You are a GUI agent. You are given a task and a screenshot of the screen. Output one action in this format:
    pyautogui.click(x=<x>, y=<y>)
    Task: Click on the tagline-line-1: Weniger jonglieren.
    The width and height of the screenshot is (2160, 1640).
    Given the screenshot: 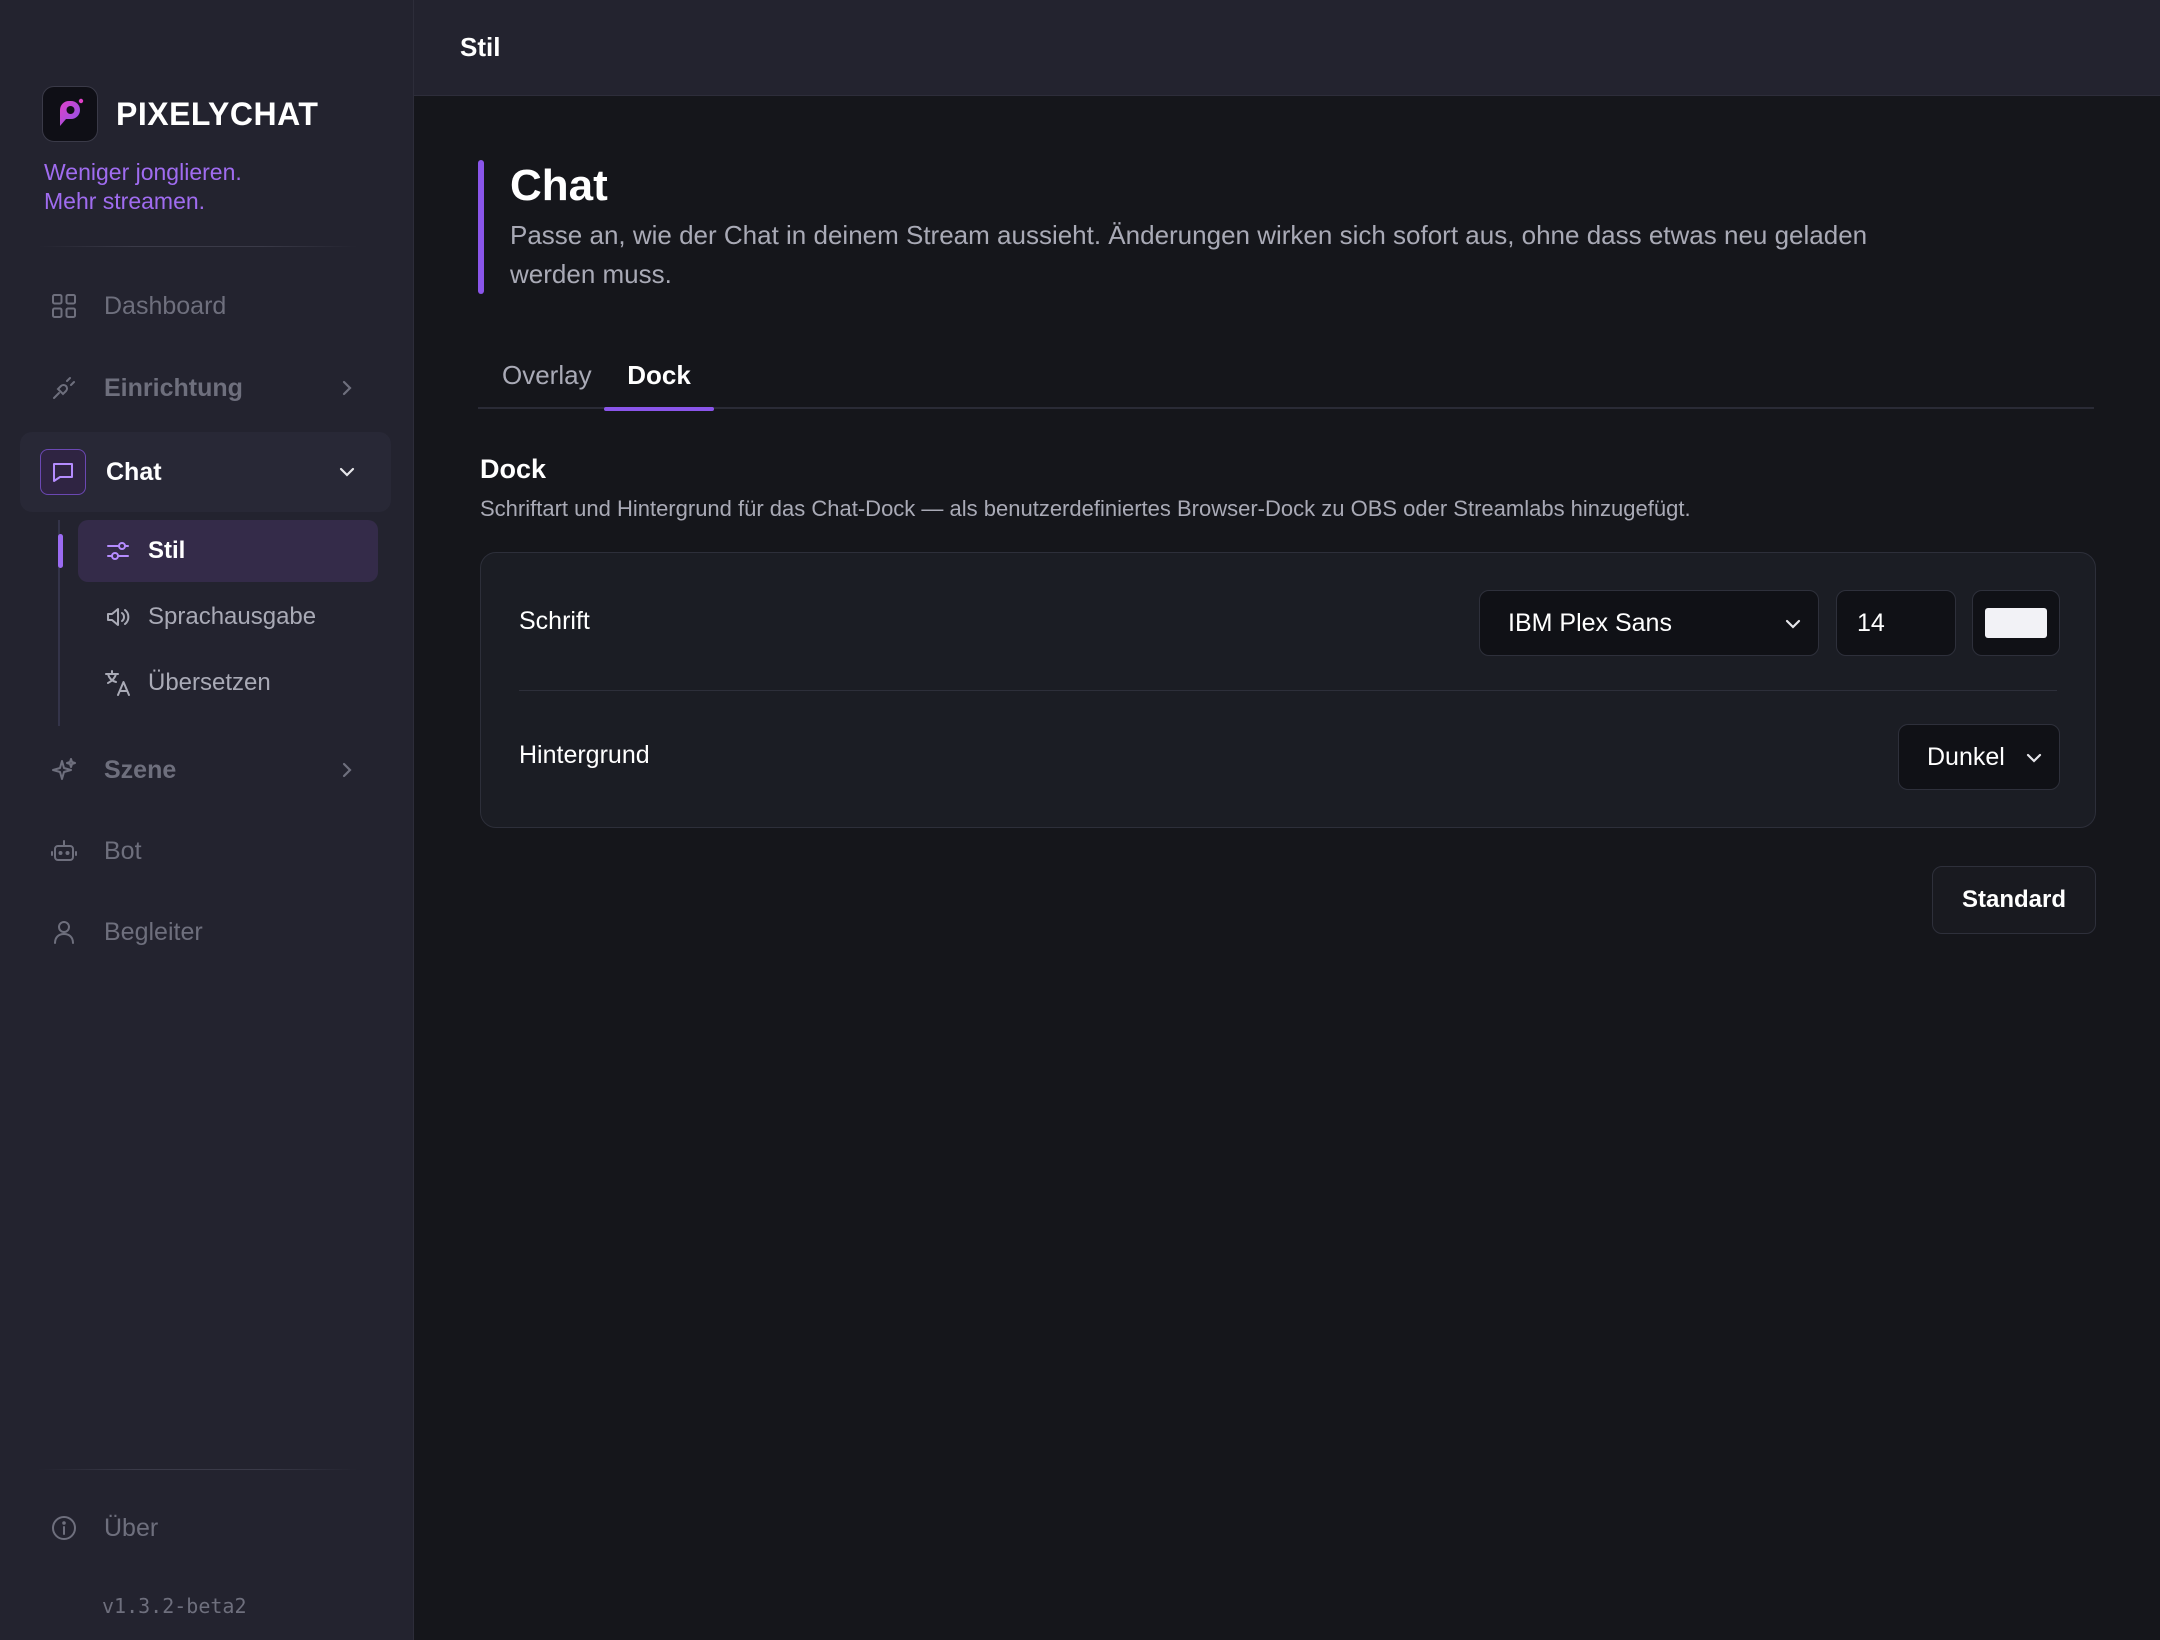 What is the action you would take?
    pyautogui.click(x=143, y=172)
    